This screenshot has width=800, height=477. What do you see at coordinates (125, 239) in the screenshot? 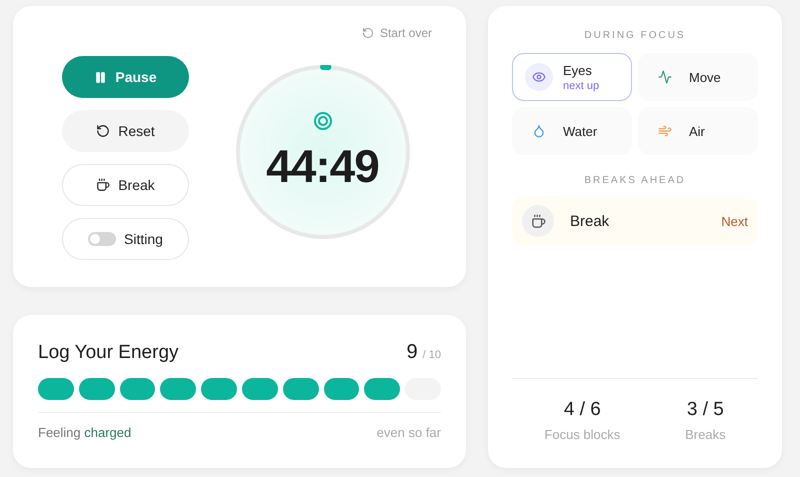
I see `sitting-toggle-button: Sitting` at bounding box center [125, 239].